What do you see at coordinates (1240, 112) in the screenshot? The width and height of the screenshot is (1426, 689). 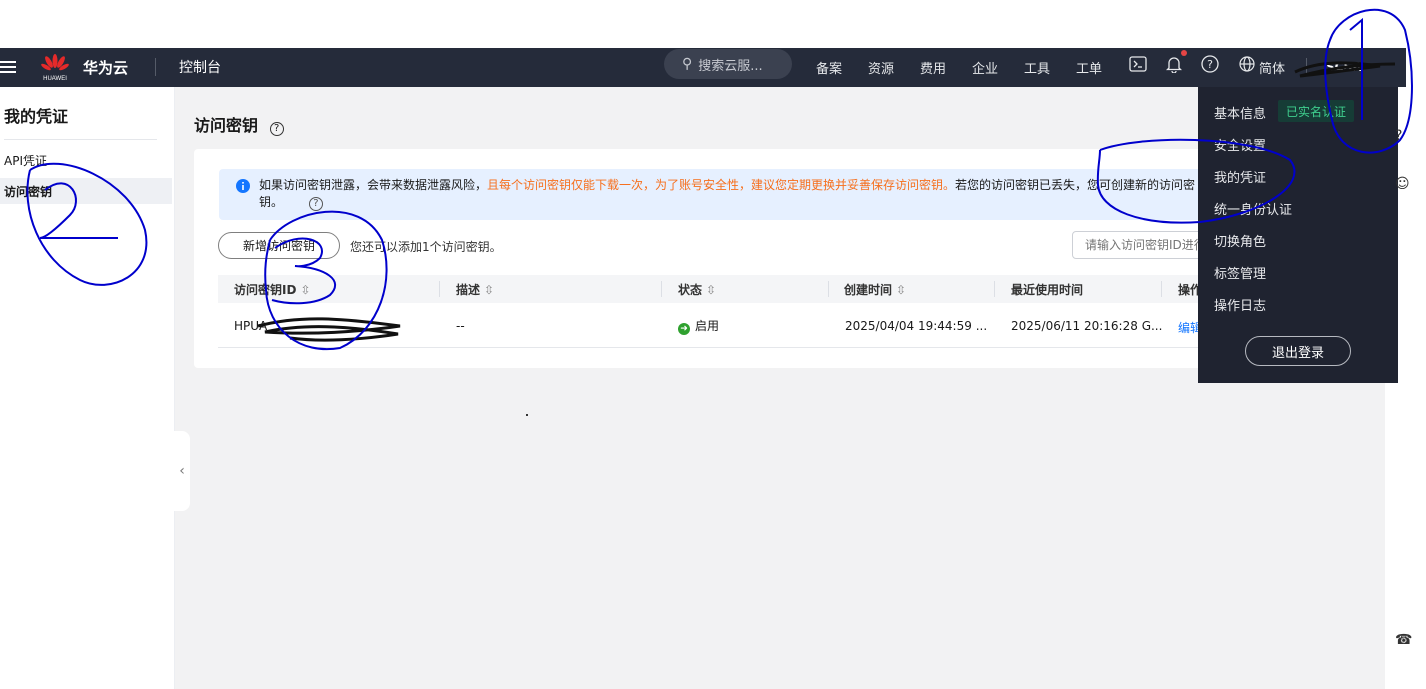 I see `dropdown-item-basic-info: 基本信息` at bounding box center [1240, 112].